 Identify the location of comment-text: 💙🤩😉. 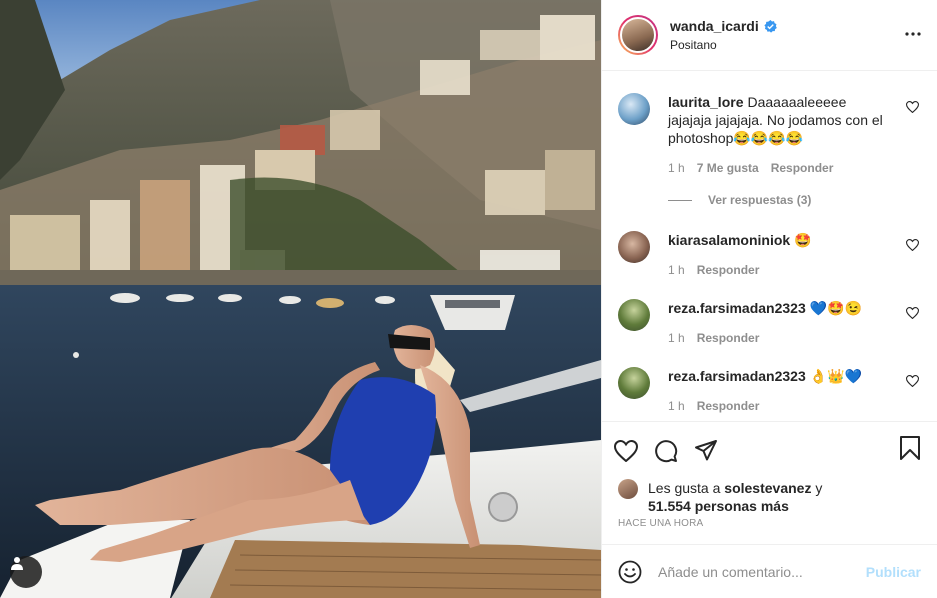
(836, 308).